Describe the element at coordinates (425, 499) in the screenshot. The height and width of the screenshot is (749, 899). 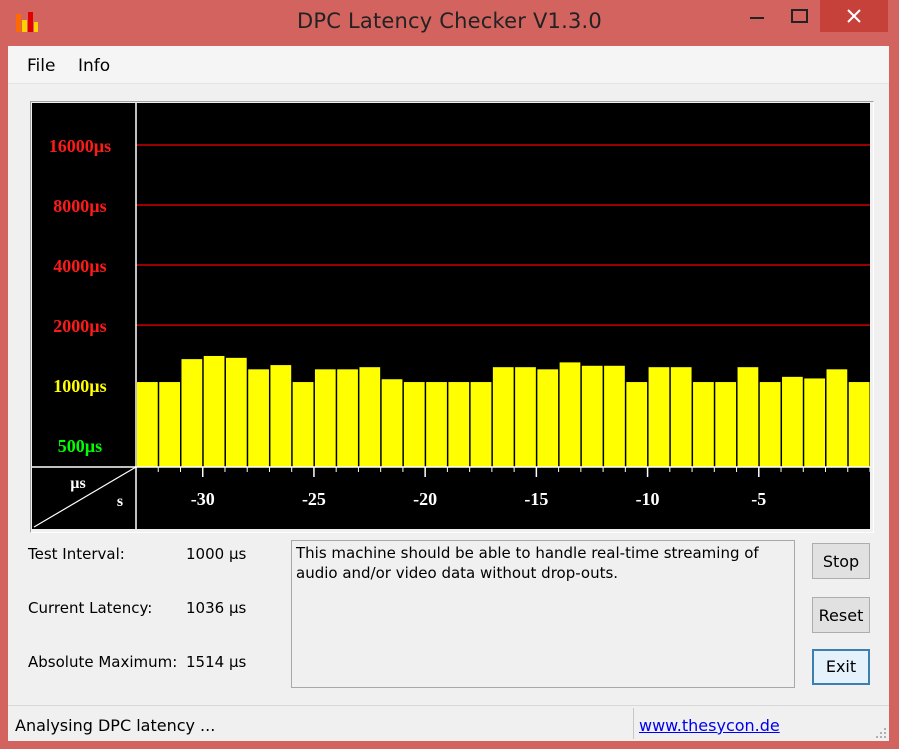
I see `x-tick-label: -20` at that location.